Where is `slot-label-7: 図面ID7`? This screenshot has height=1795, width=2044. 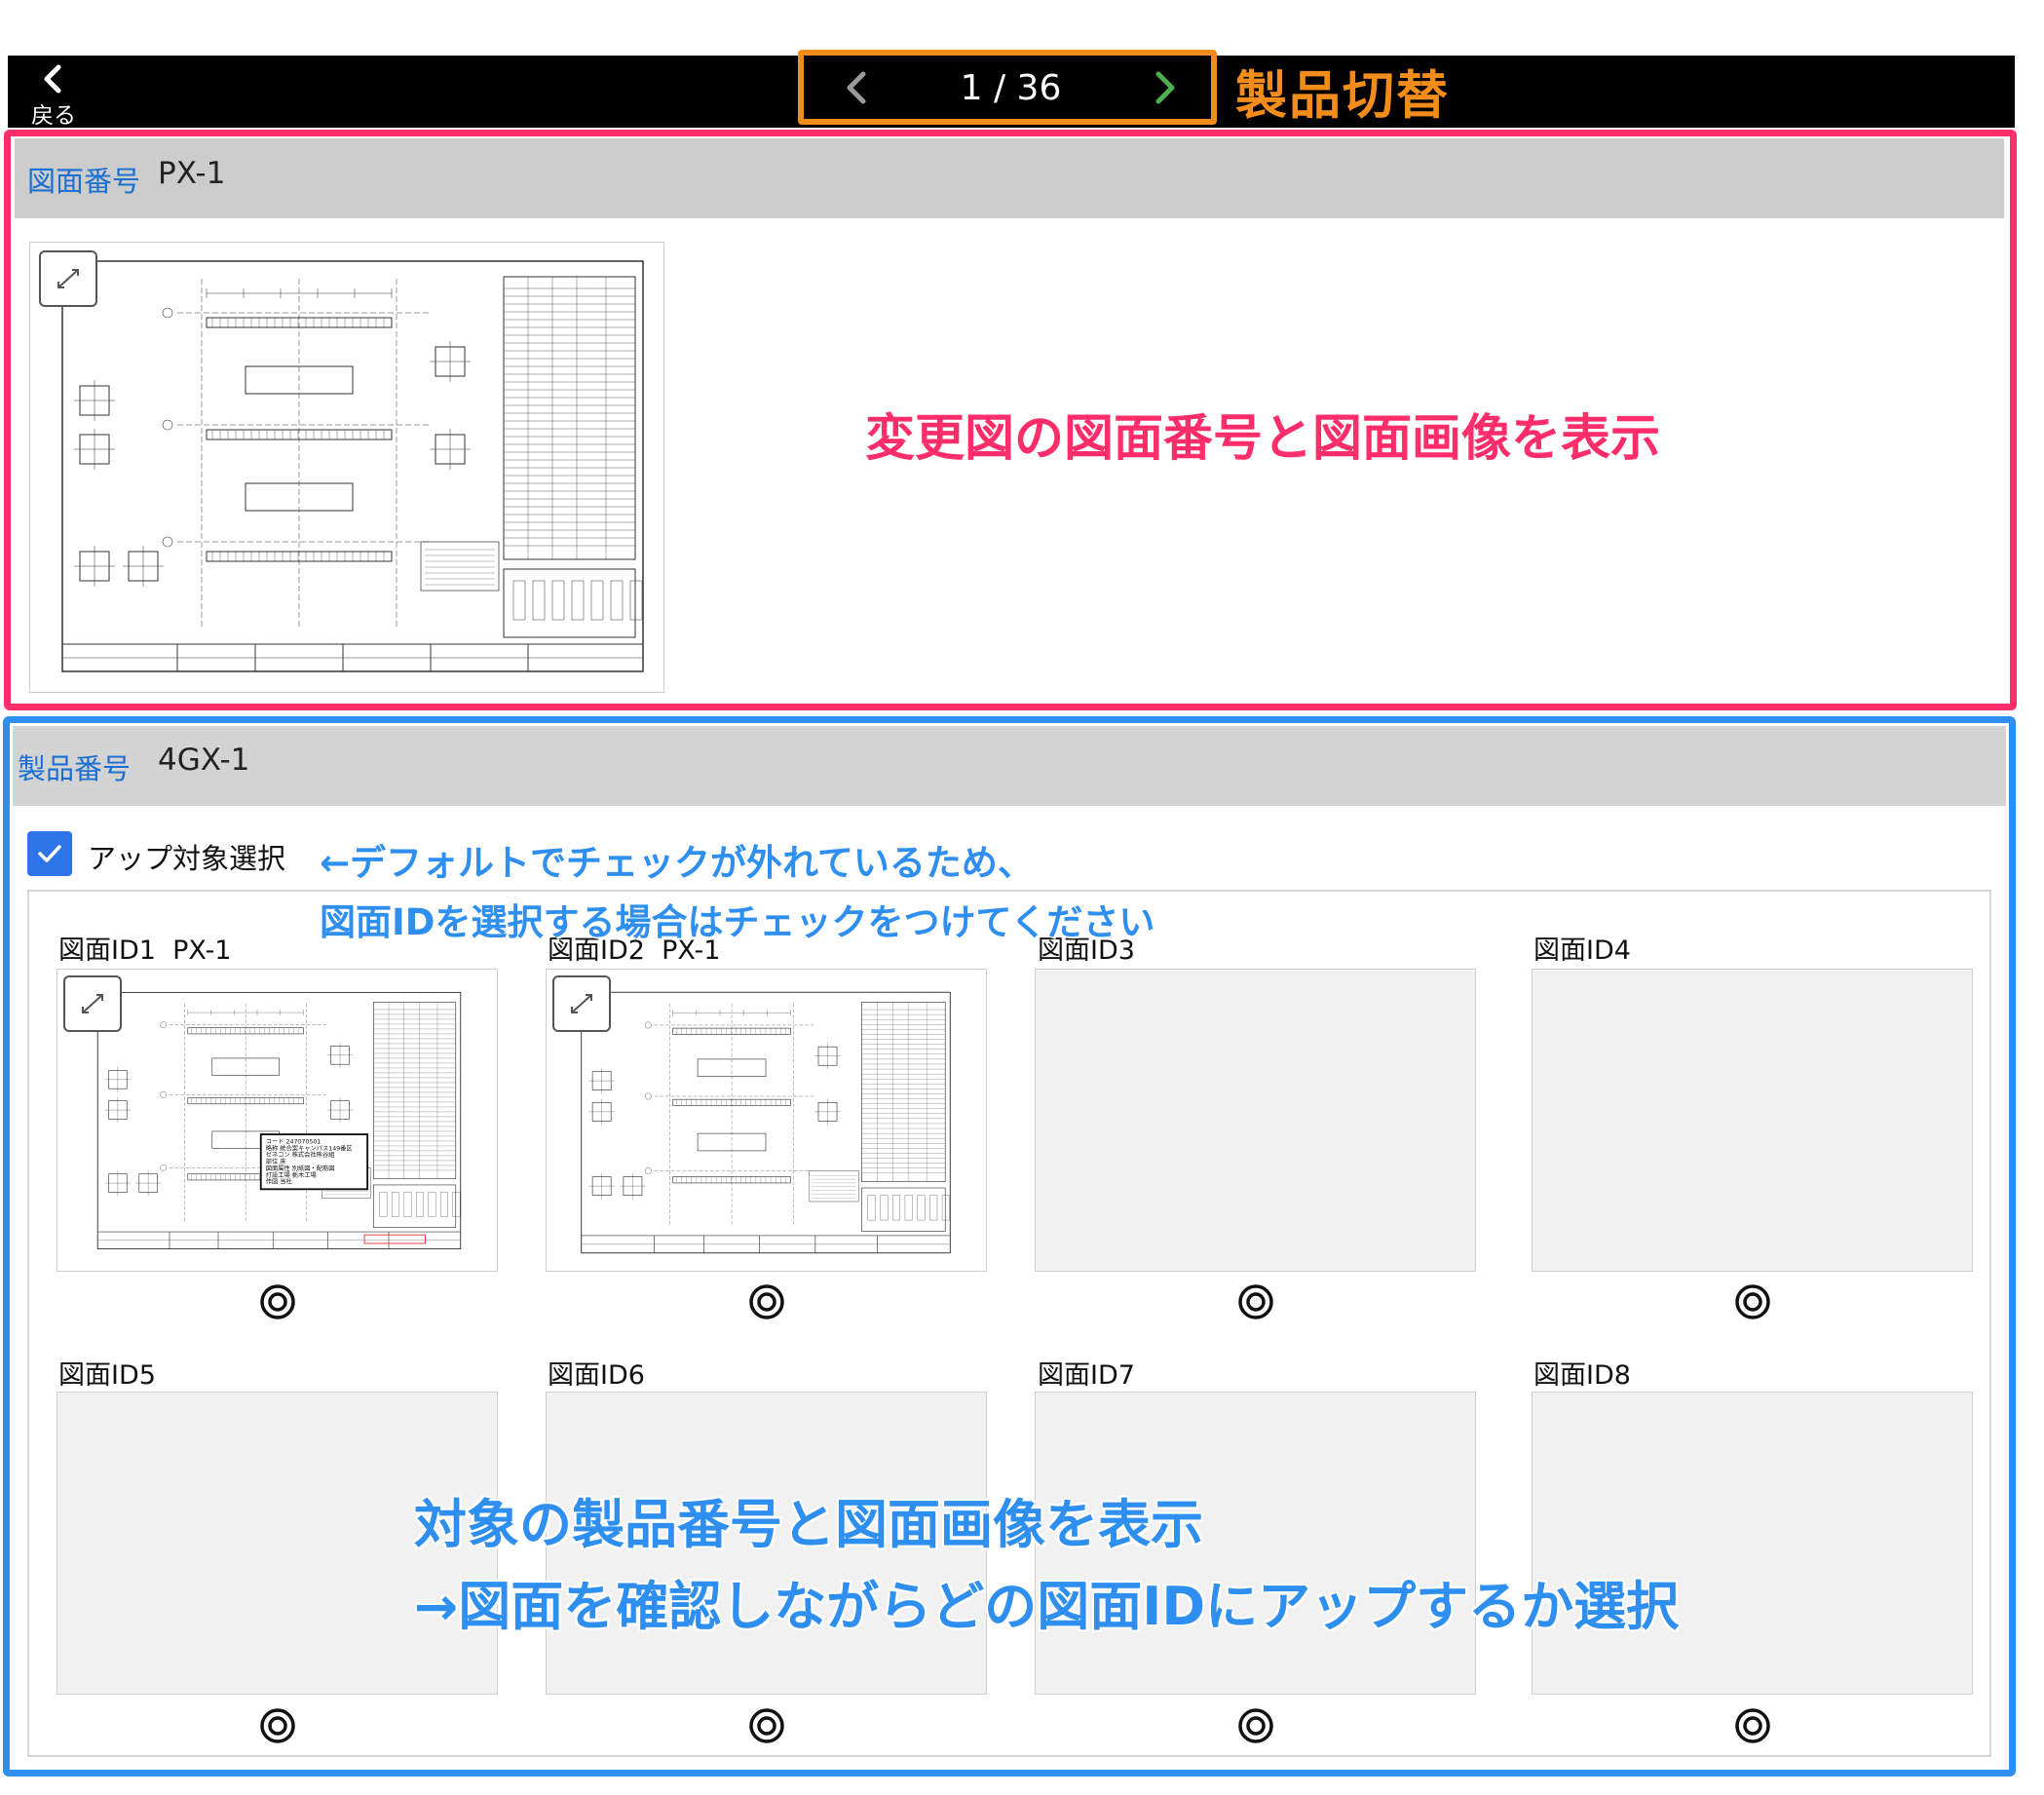
slot-label-7: 図面ID7 is located at coordinates (1086, 1375).